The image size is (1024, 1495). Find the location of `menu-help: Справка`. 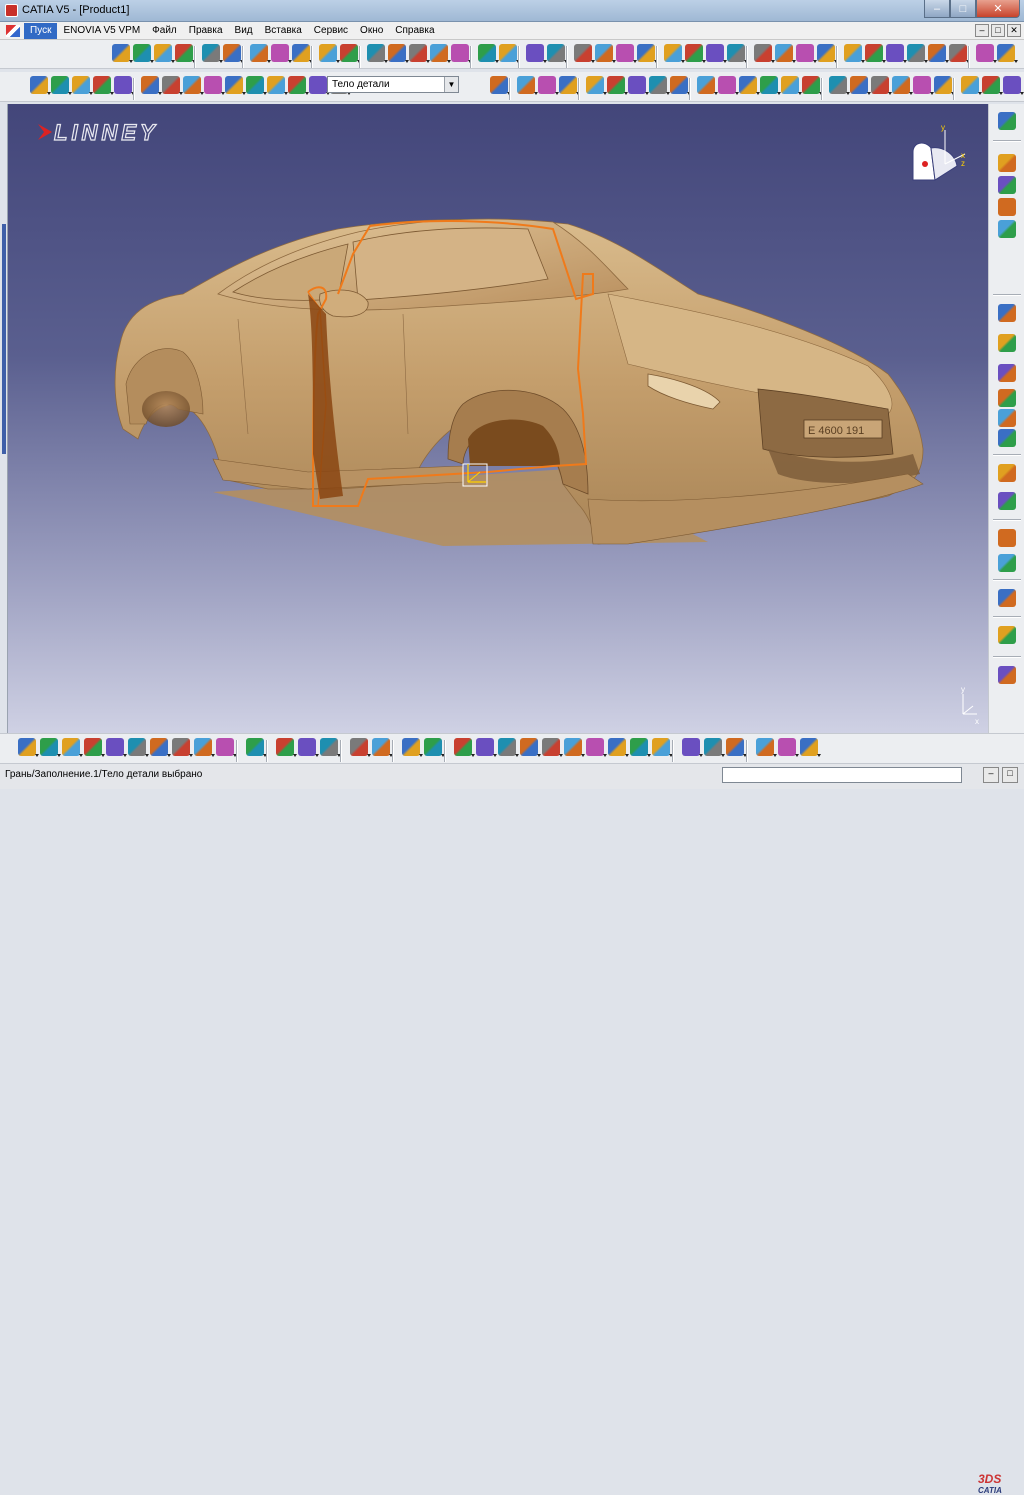

menu-help: Справка is located at coordinates (414, 31).